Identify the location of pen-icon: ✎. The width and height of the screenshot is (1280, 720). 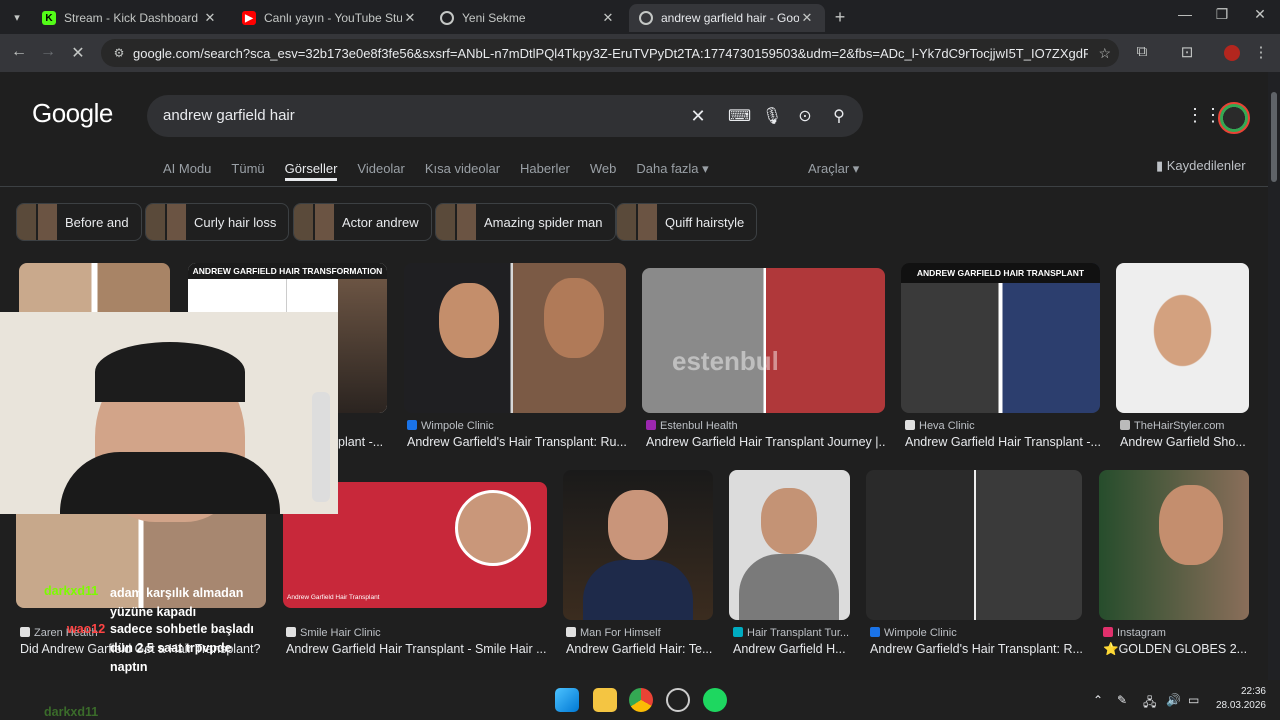
(1122, 700).